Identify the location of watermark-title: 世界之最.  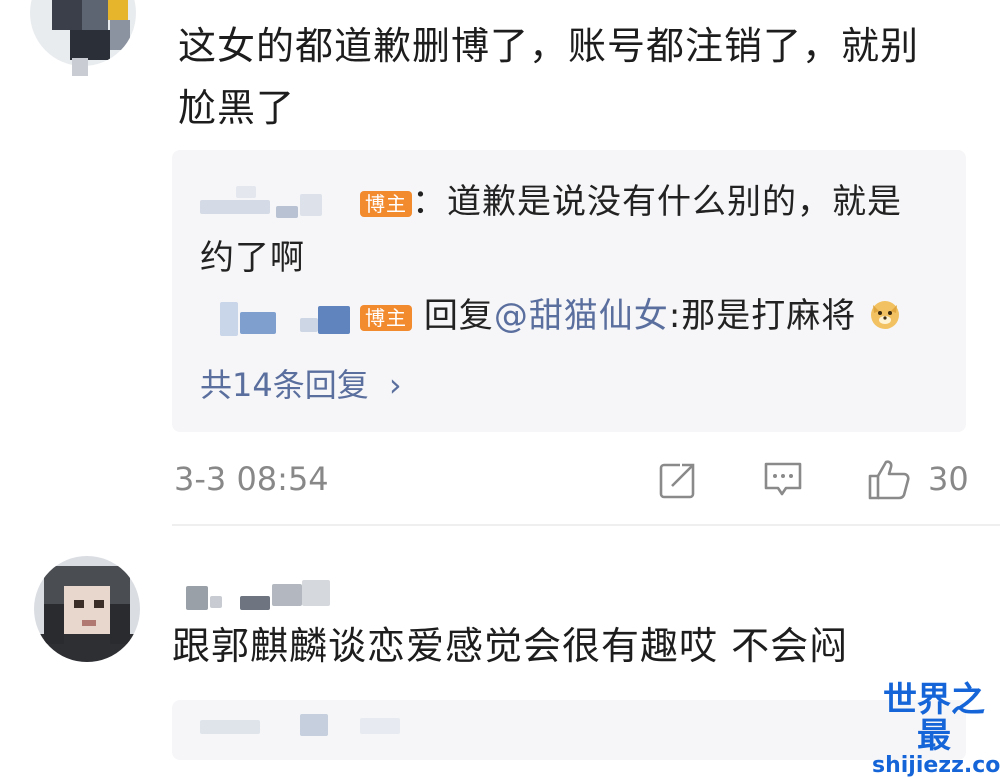
(934, 718).